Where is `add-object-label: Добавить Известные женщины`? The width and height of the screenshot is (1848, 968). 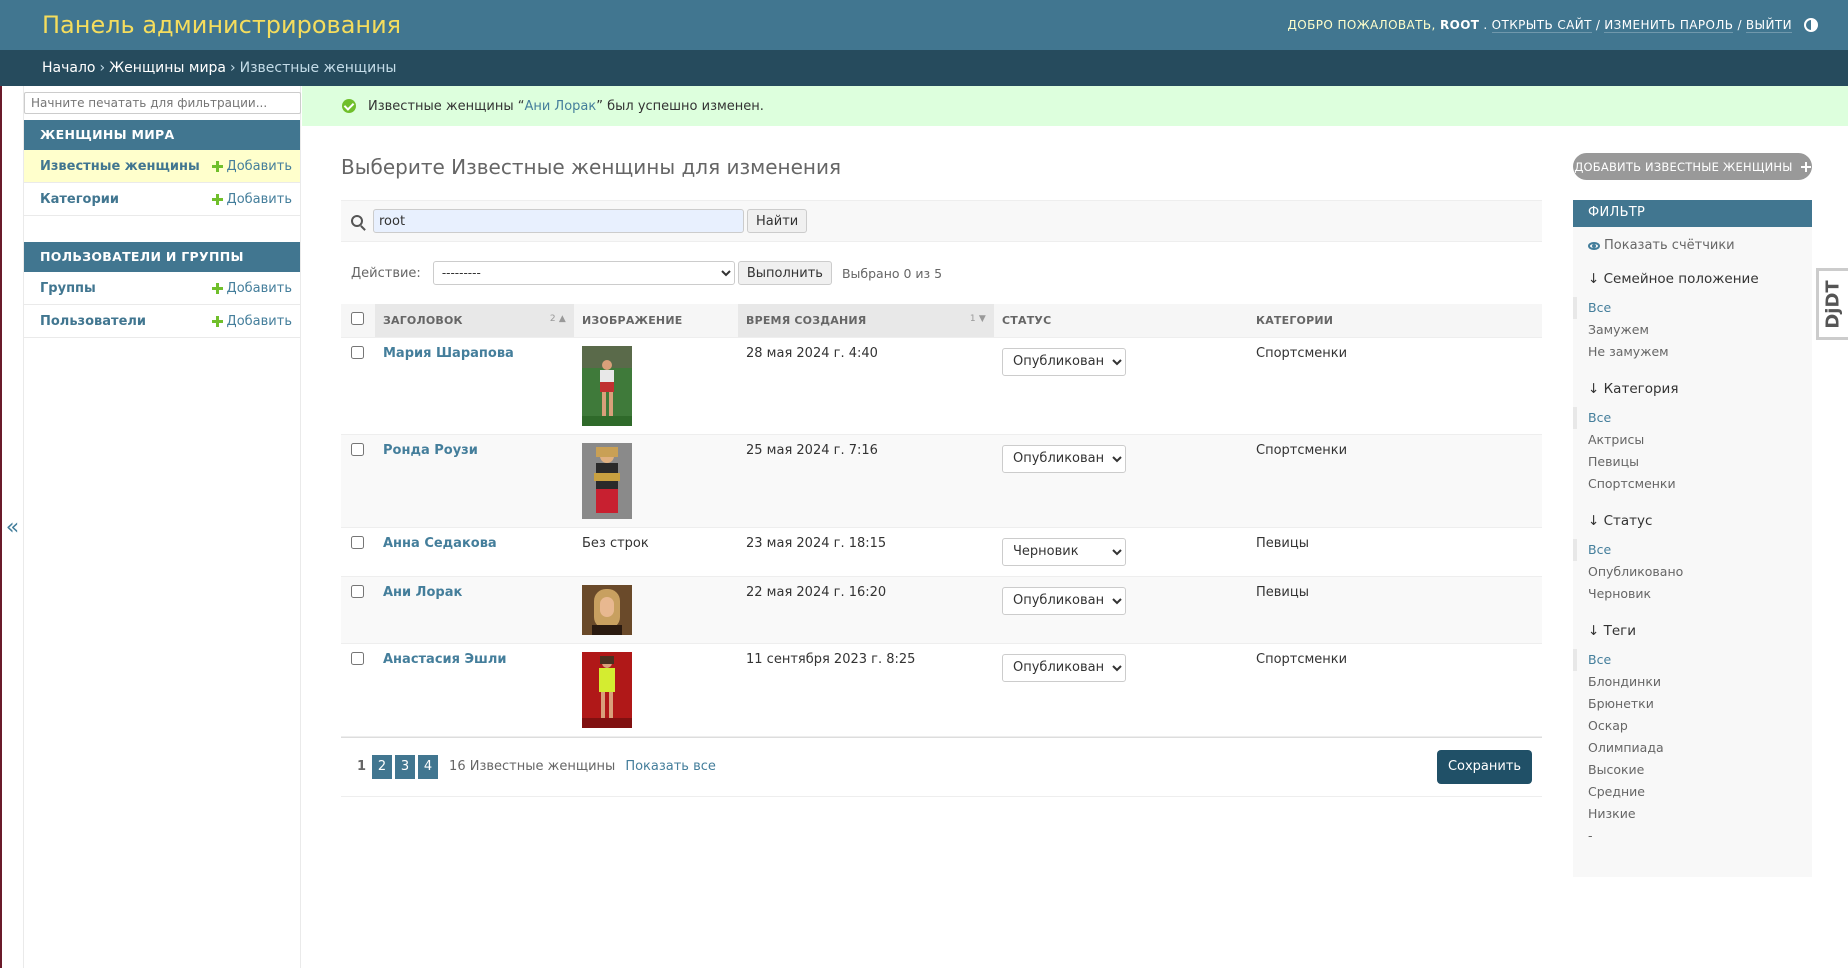 add-object-label: Добавить Известные женщины is located at coordinates (1683, 166).